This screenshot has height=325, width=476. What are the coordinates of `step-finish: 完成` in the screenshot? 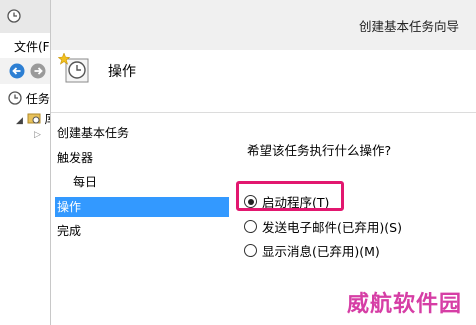 It's located at (144, 231).